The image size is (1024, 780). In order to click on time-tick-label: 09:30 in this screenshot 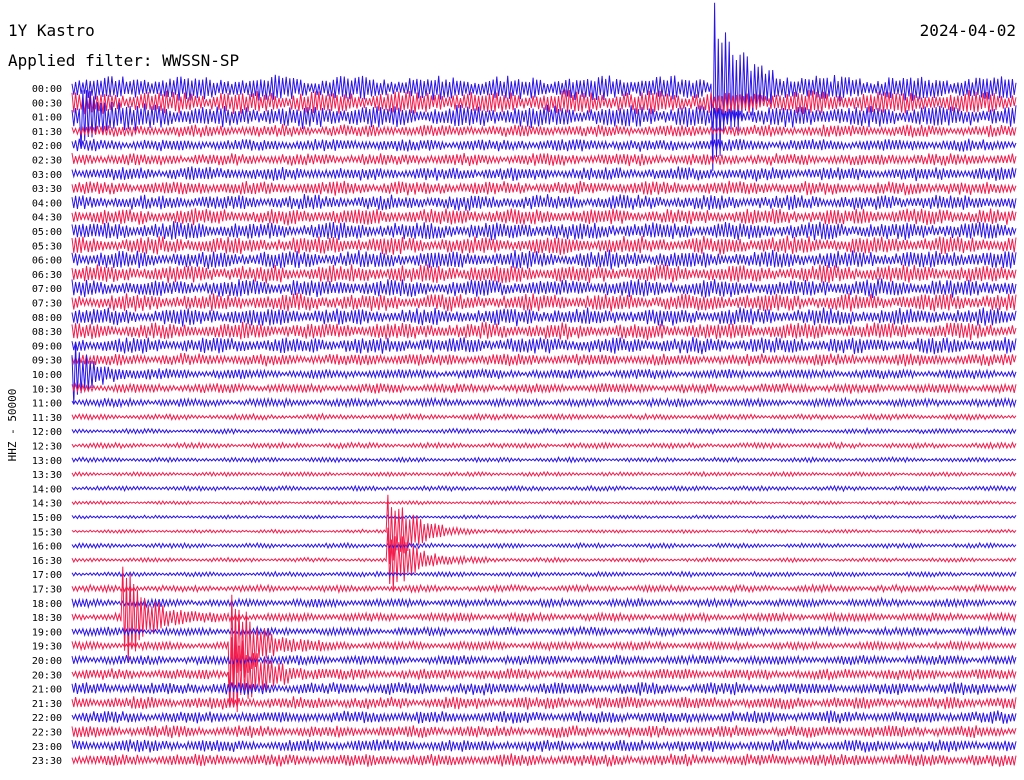, I will do `click(47, 361)`.